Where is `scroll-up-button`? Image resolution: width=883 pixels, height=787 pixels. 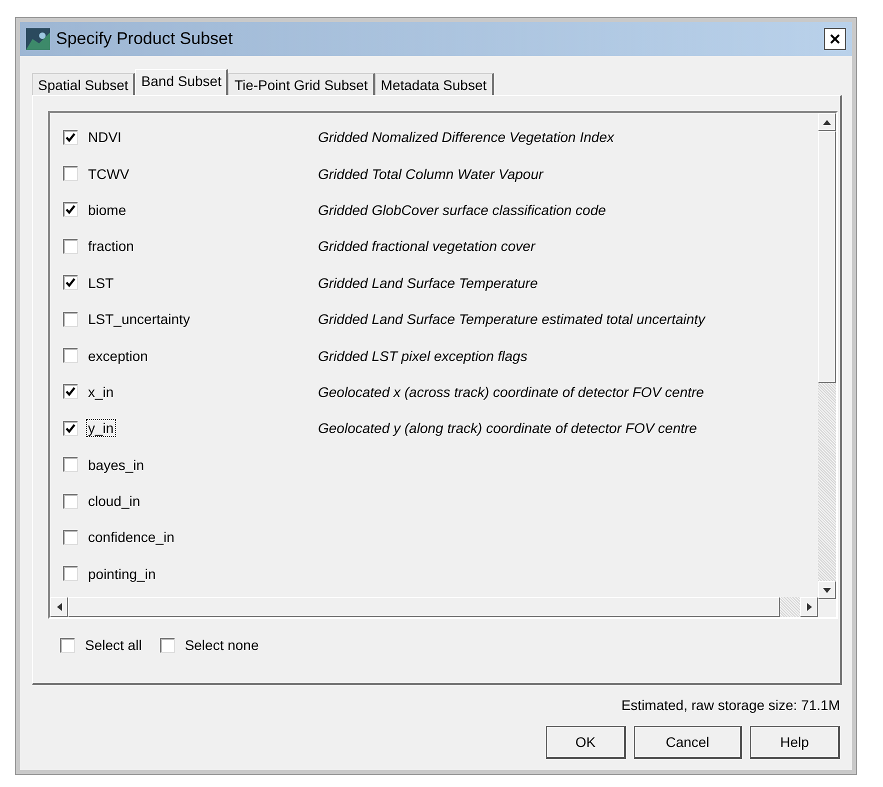
scroll-up-button is located at coordinates (827, 122).